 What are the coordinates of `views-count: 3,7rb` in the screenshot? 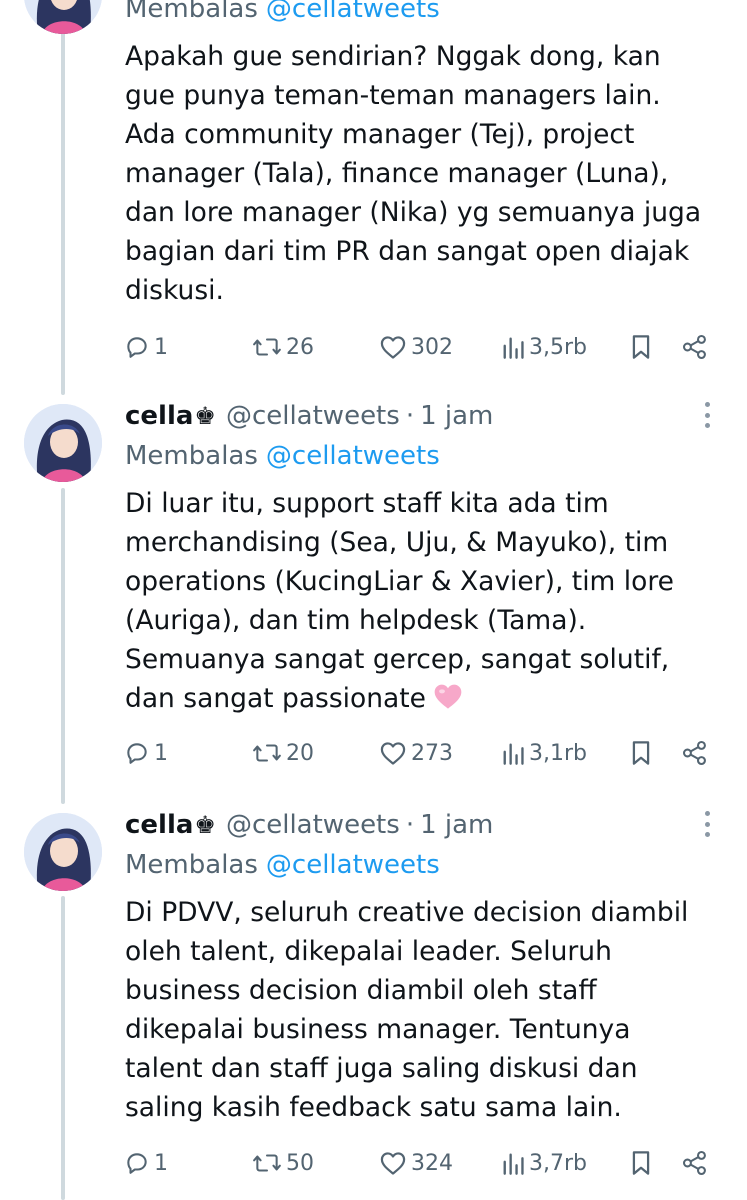 It's located at (558, 1163).